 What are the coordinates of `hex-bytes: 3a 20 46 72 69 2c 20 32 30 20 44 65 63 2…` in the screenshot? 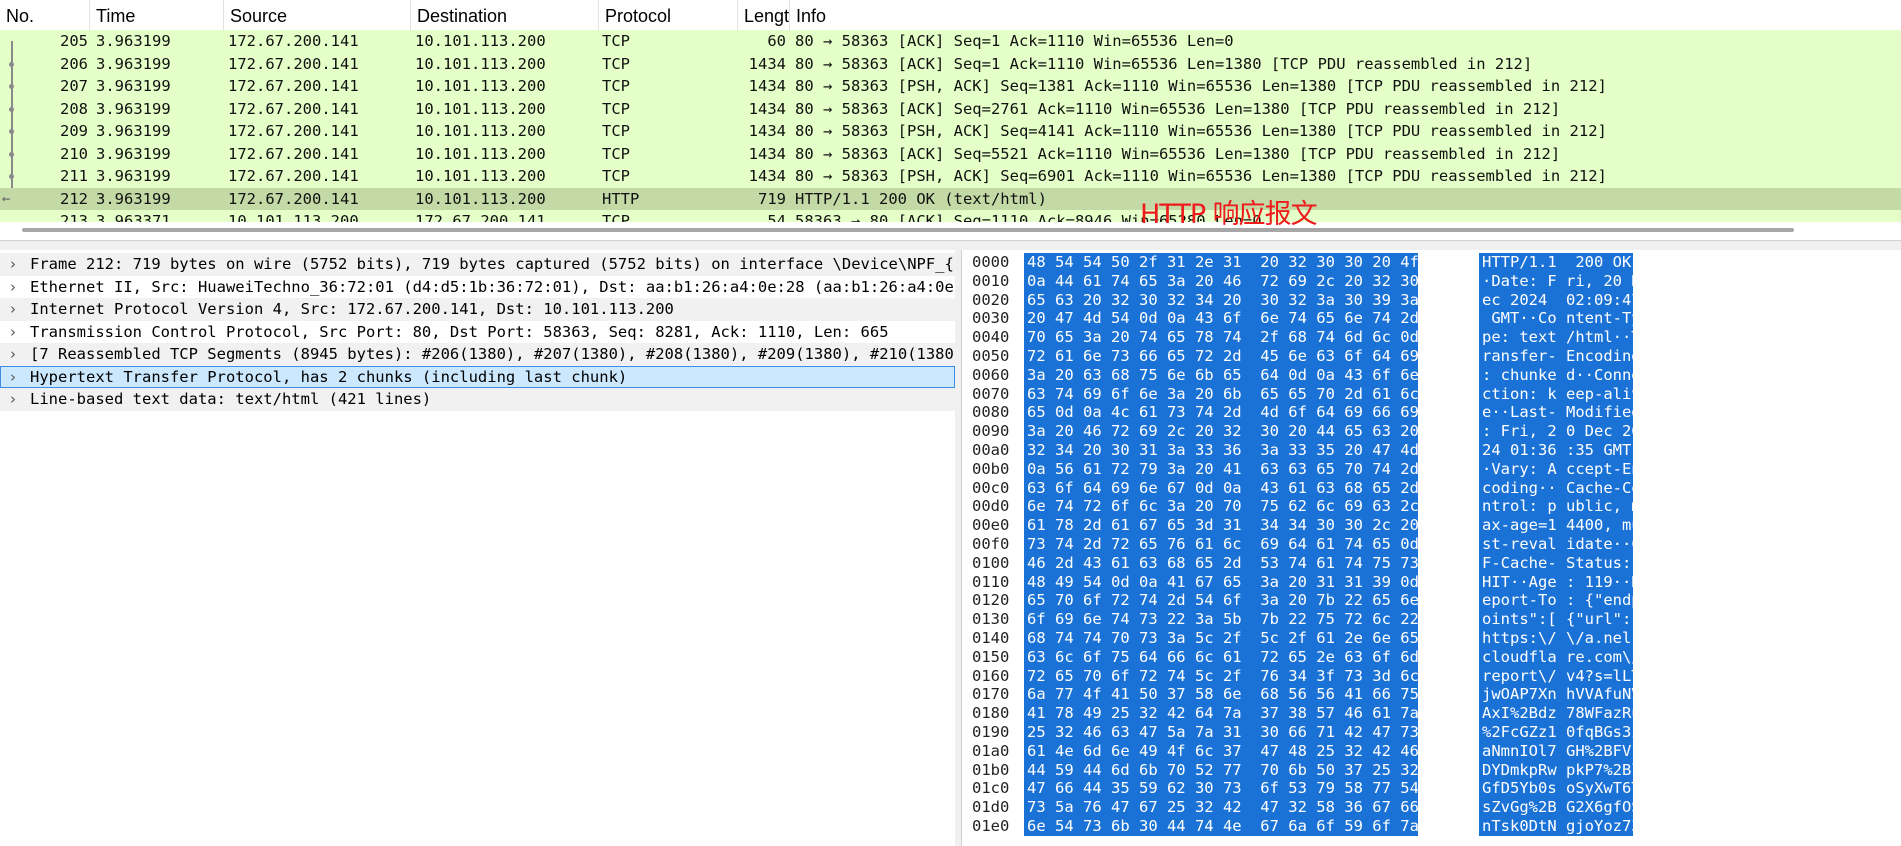 It's located at (1249, 431).